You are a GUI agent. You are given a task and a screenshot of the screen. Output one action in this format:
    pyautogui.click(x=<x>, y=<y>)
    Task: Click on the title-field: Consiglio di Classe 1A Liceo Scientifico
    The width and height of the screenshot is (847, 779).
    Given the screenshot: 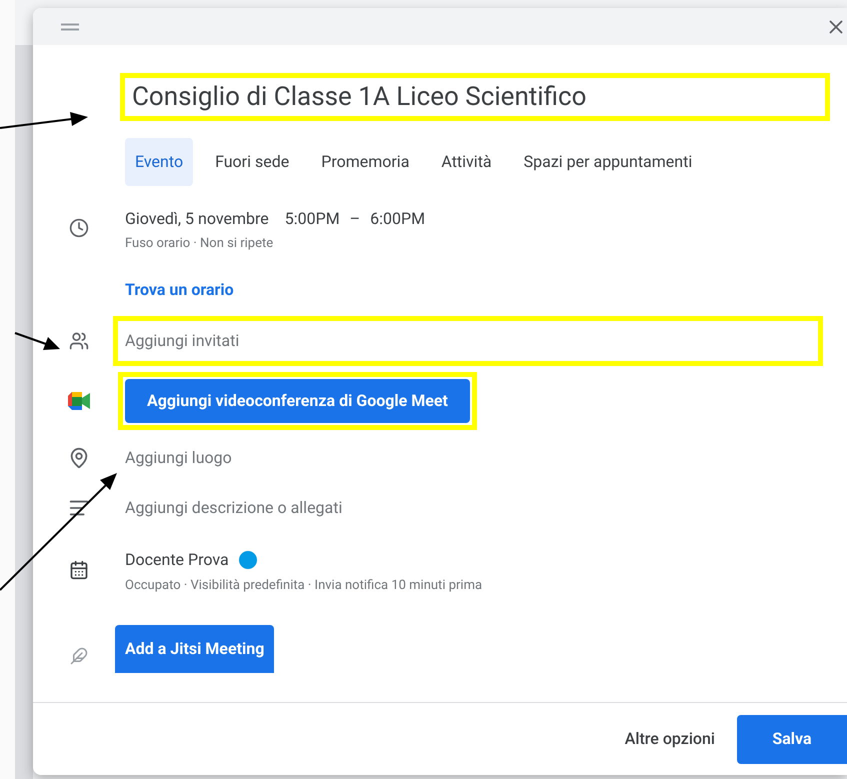 What is the action you would take?
    pyautogui.click(x=475, y=97)
    